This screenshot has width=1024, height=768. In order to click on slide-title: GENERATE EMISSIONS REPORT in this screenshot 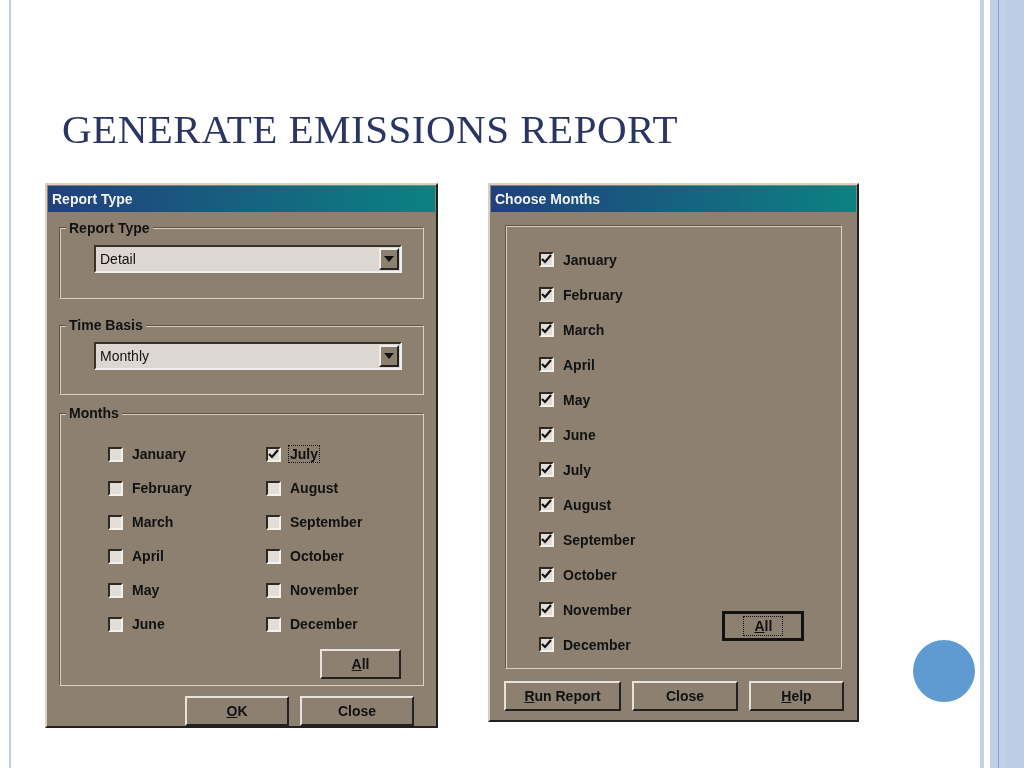, I will do `click(370, 129)`.